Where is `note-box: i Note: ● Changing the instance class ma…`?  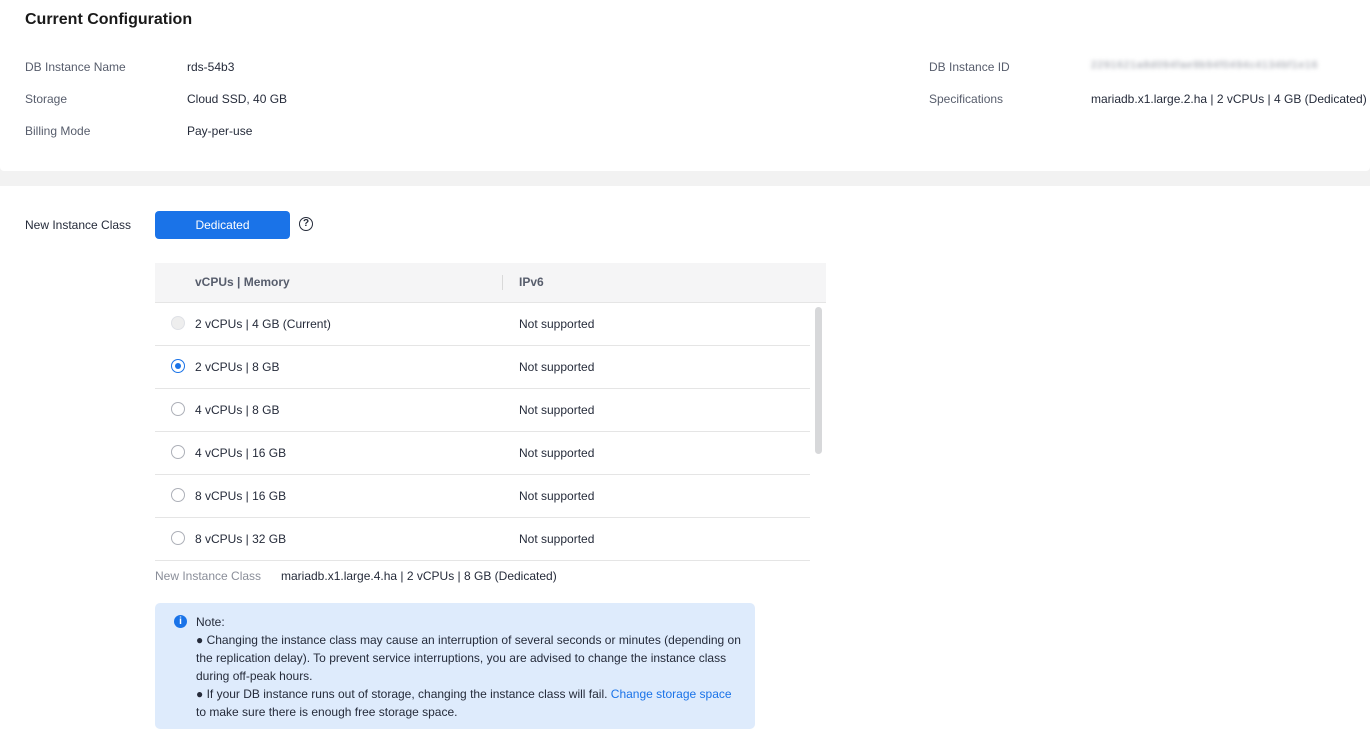 note-box: i Note: ● Changing the instance class ma… is located at coordinates (455, 666).